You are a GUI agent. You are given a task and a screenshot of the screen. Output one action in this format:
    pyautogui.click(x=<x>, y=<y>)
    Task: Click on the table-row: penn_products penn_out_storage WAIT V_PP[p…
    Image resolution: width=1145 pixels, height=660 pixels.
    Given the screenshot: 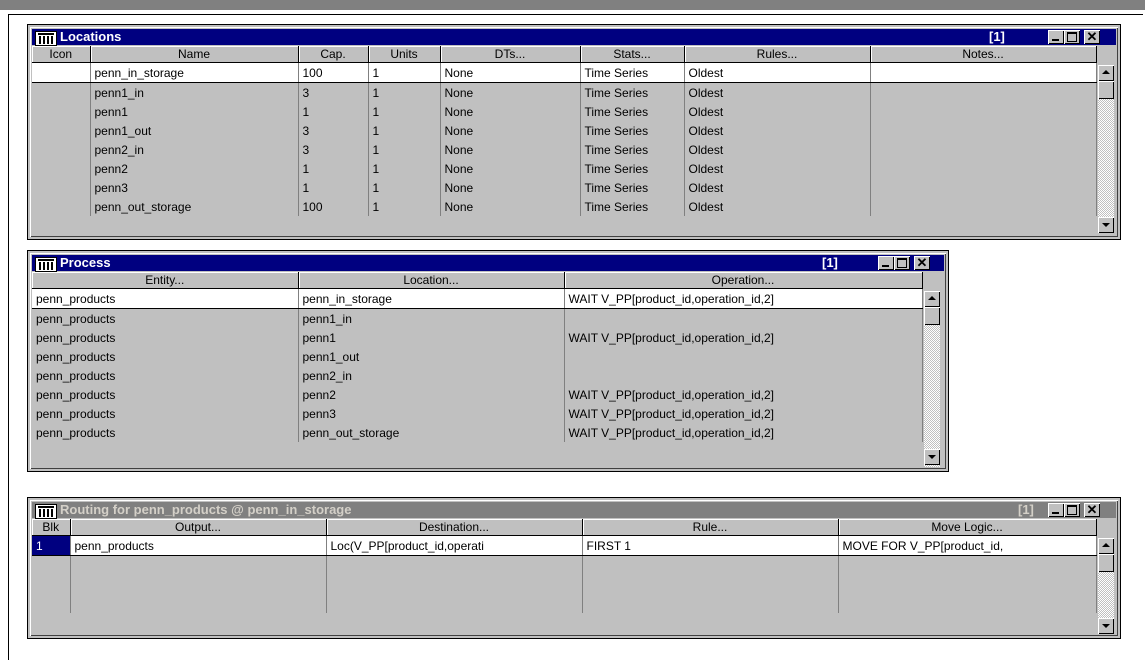 What is the action you would take?
    pyautogui.click(x=477, y=432)
    